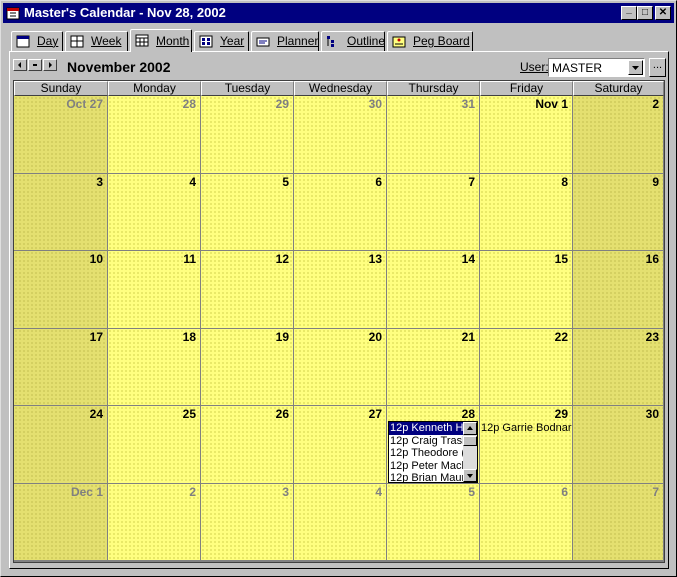 The image size is (677, 577). I want to click on maximize-button: □, so click(645, 13).